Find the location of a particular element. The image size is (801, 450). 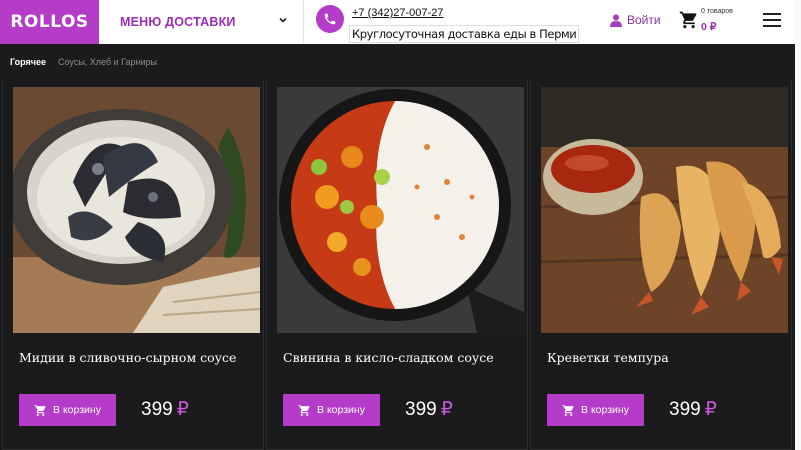

scrollbar is located at coordinates (798, 225).